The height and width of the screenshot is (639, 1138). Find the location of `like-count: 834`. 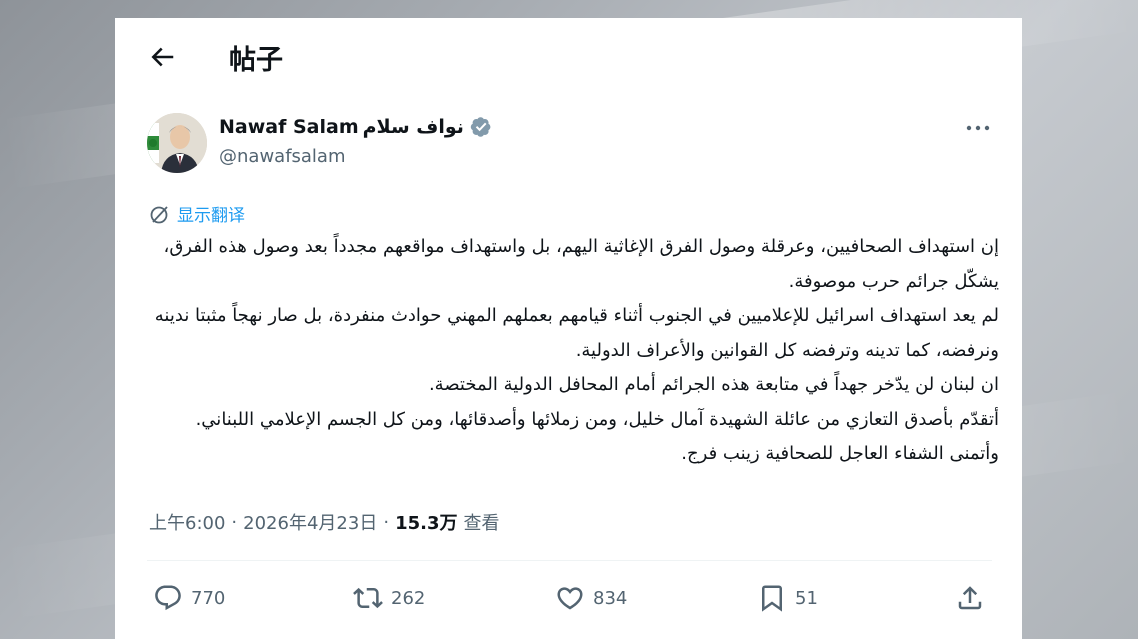

like-count: 834 is located at coordinates (610, 598).